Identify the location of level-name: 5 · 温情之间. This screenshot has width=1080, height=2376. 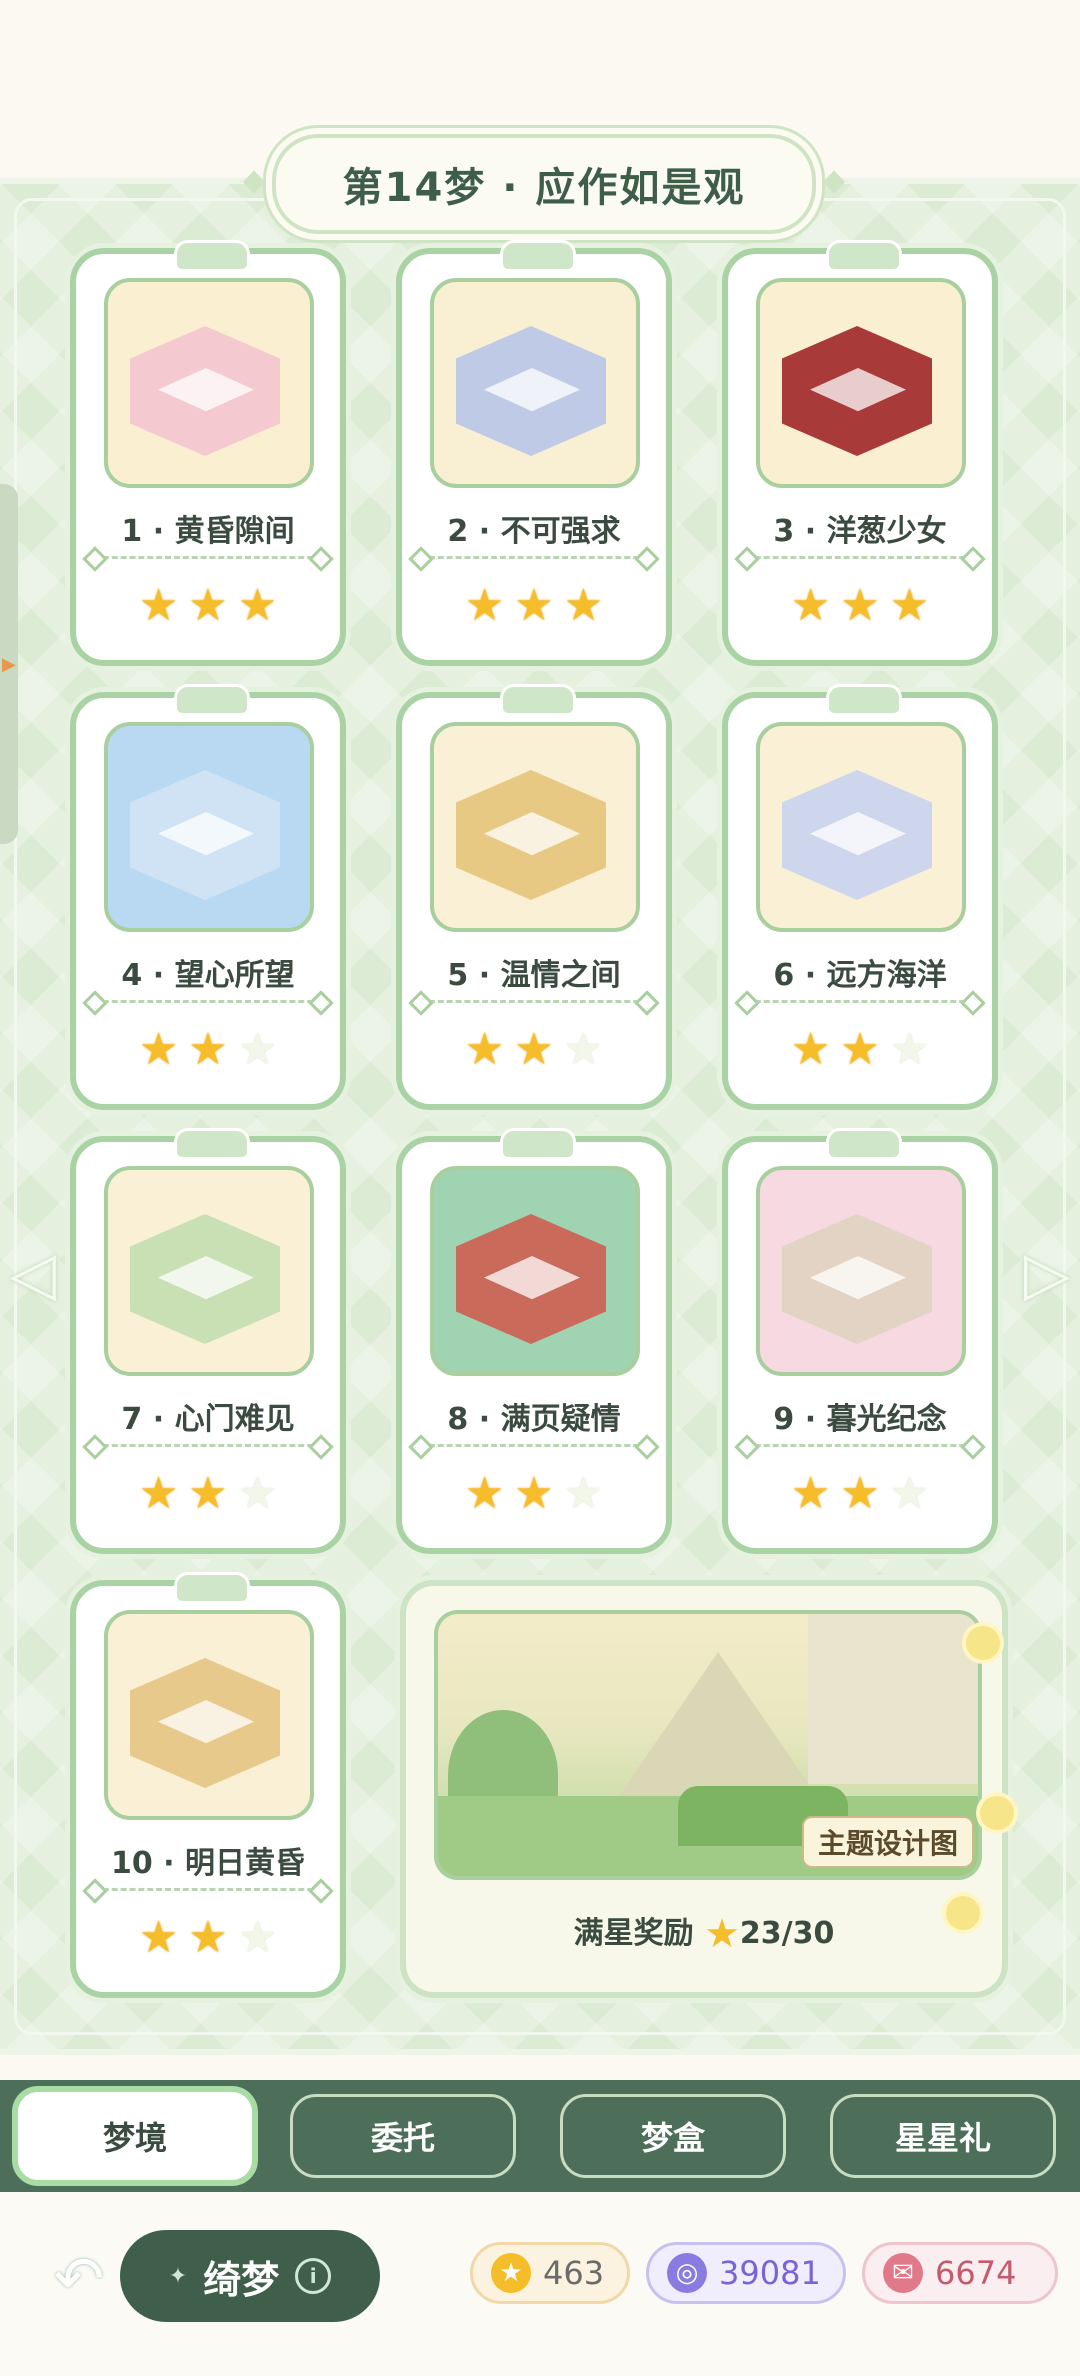
(534, 975).